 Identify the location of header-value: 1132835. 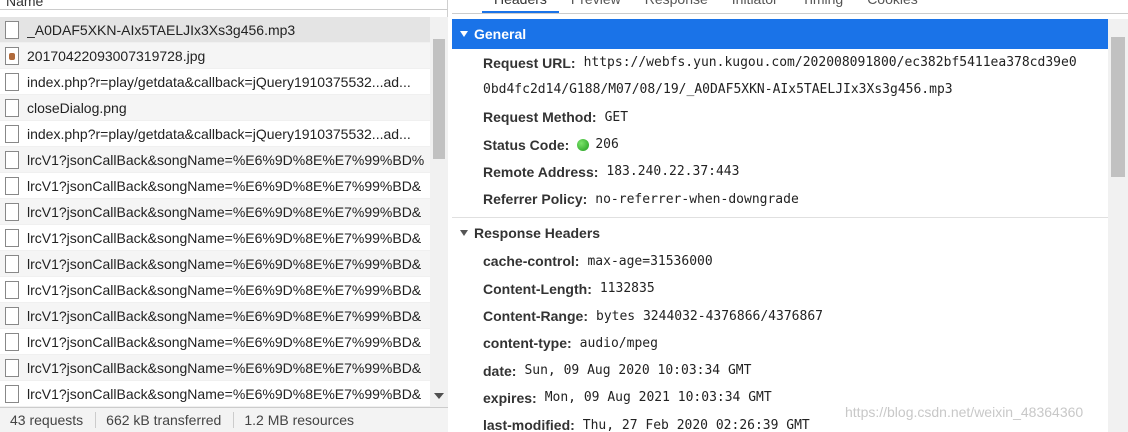
(627, 289).